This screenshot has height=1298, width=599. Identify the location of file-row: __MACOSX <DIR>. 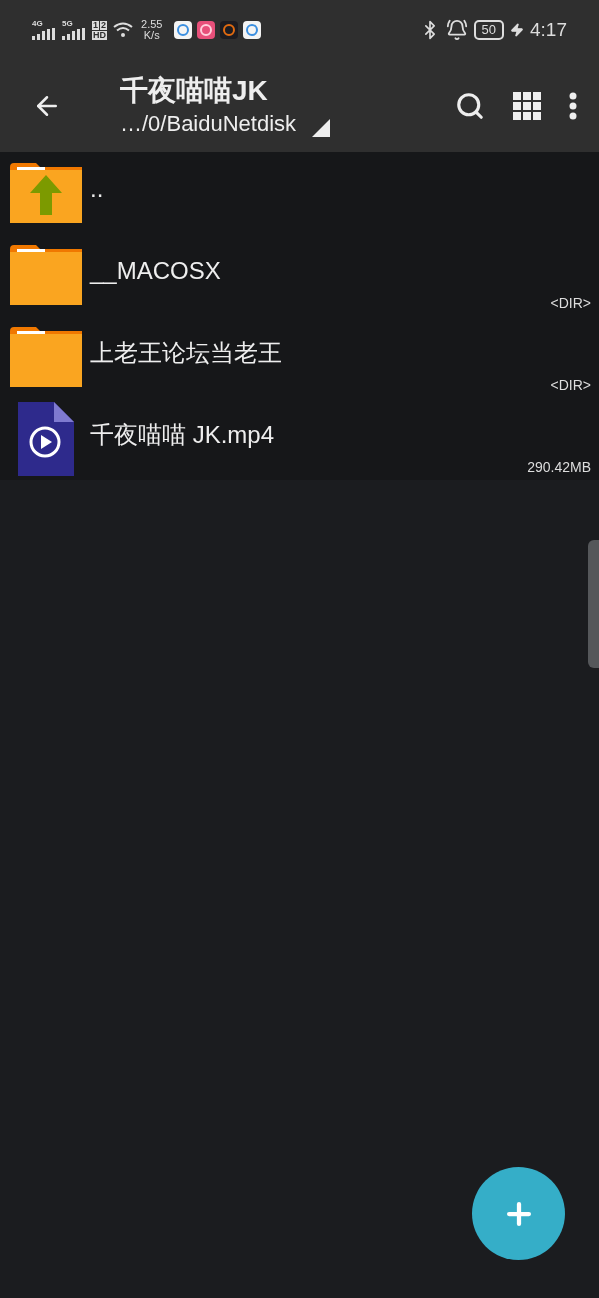
(299, 275).